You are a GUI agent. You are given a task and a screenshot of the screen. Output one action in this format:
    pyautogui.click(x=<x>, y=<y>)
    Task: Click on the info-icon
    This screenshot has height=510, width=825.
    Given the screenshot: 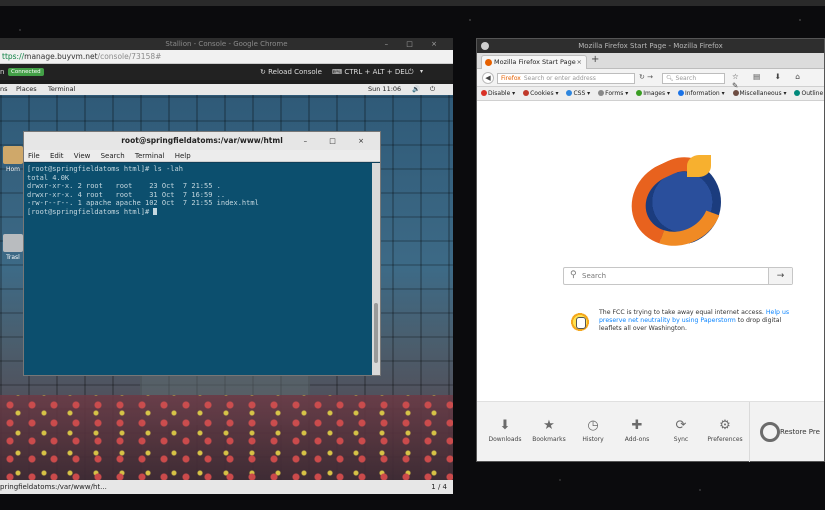 What is the action you would take?
    pyautogui.click(x=680, y=93)
    